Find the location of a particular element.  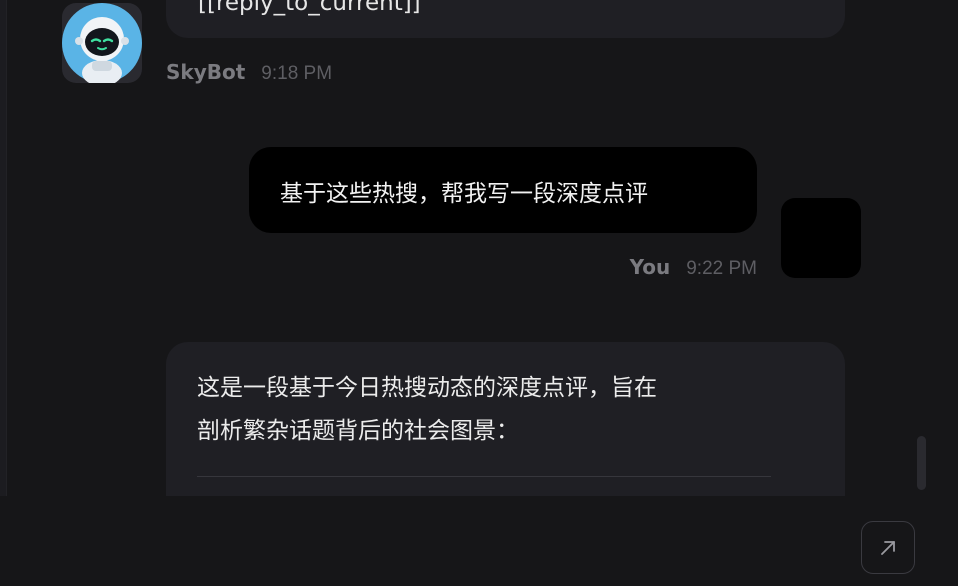

sender-name: SkyBot is located at coordinates (206, 72).